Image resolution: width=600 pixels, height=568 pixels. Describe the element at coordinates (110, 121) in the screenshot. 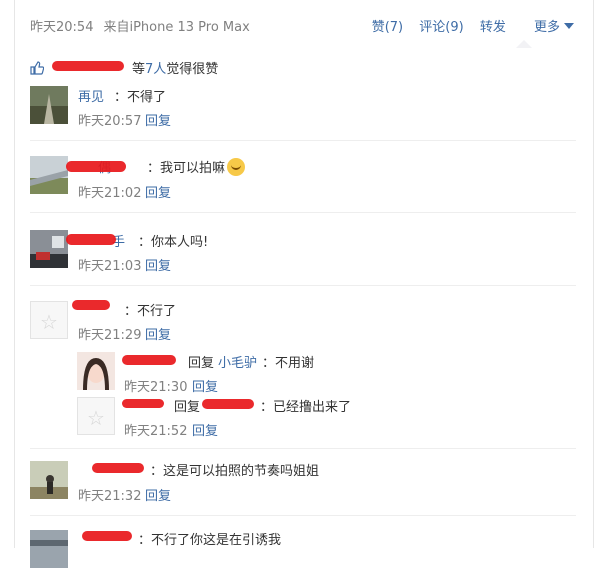

I see `comment-time: 昨天20:57` at that location.